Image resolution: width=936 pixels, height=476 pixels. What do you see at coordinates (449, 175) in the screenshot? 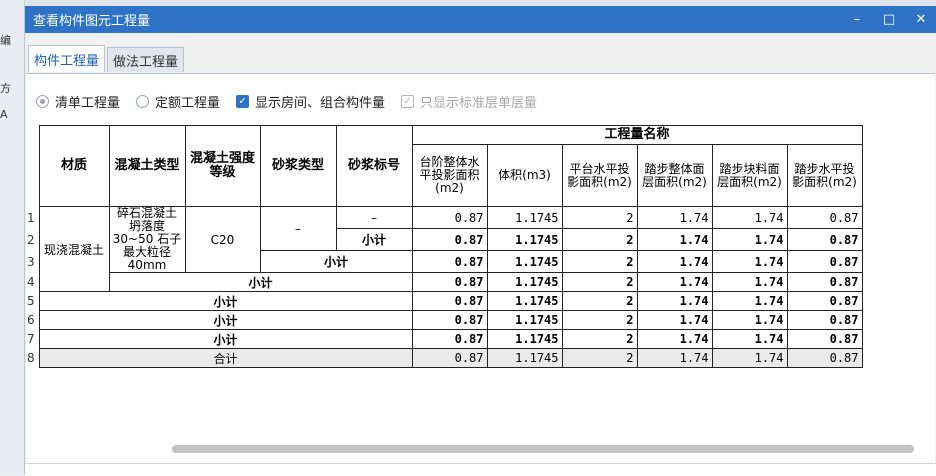
I see `header-col-1: 台阶整体水平投影面积(m2)` at bounding box center [449, 175].